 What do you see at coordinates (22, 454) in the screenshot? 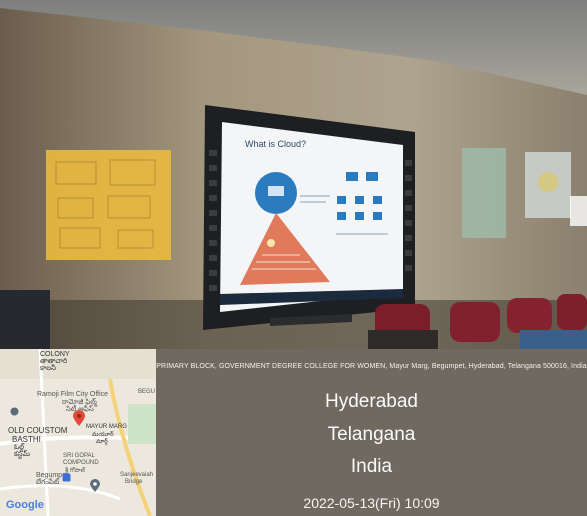
I see `map-label-basthi-te2: కస్టమ్` at bounding box center [22, 454].